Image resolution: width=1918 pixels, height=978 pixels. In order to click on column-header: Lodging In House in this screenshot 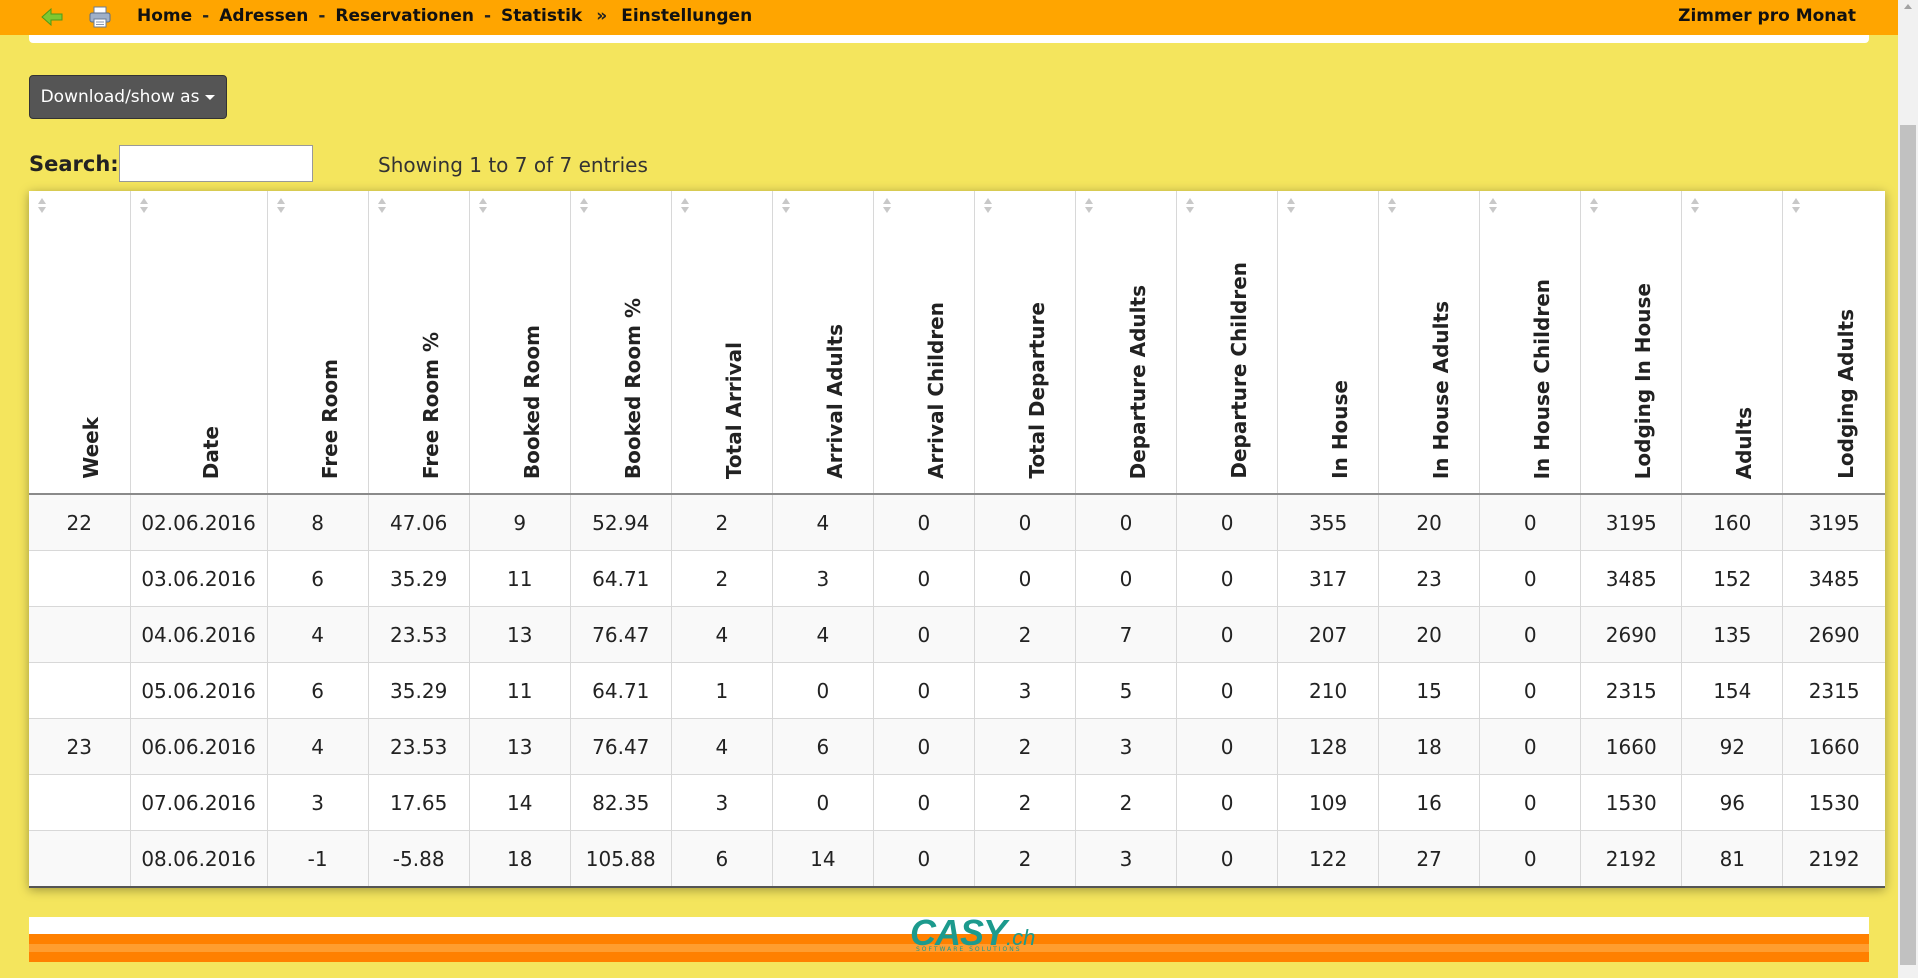, I will do `click(1631, 343)`.